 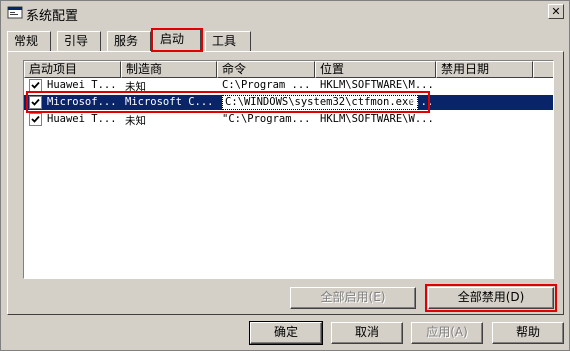 I want to click on col-header-location: 位置, so click(x=375, y=69).